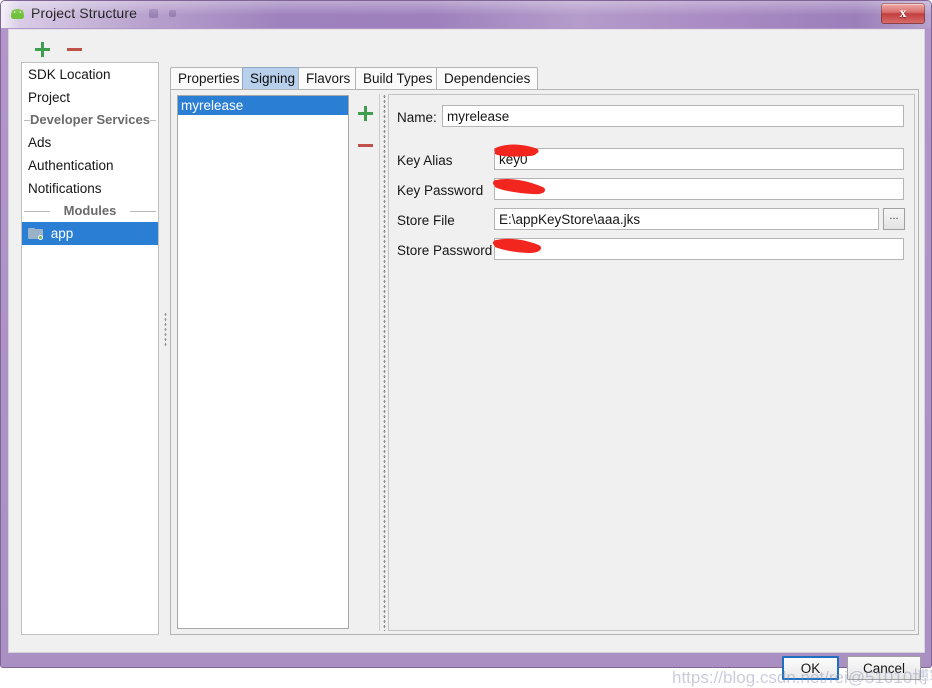  I want to click on tab-label: Signing, so click(273, 78).